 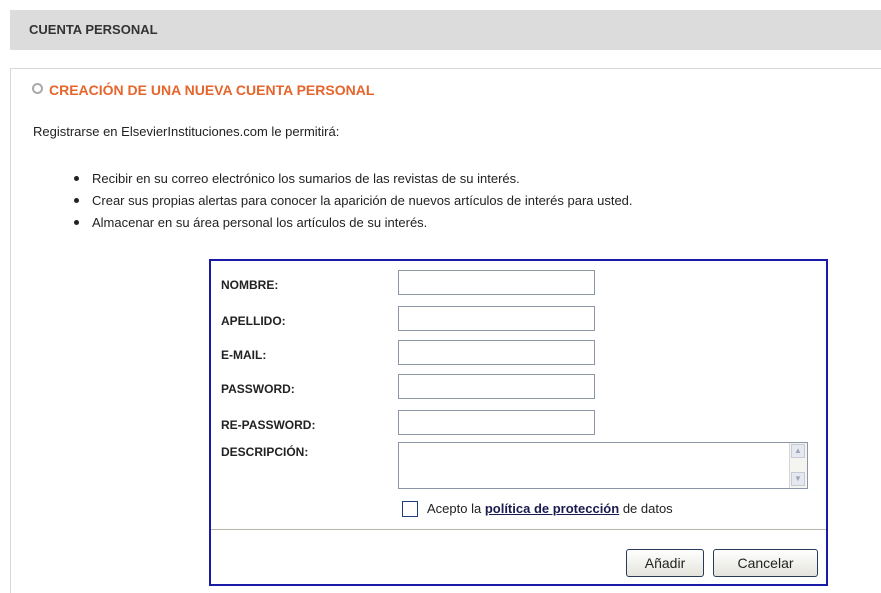 I want to click on page-header: CUENTA PERSONAL, so click(x=445, y=30).